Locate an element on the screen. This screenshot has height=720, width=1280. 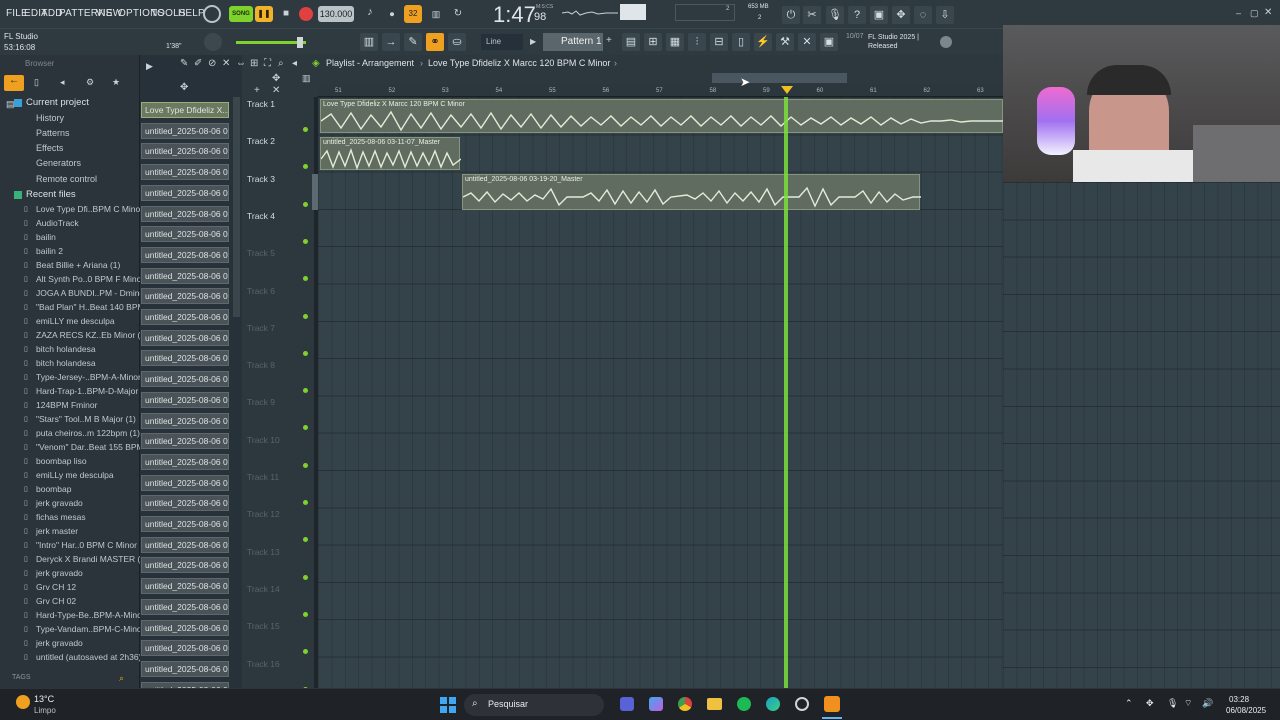
plug-icon: ⚡ is located at coordinates (763, 42).